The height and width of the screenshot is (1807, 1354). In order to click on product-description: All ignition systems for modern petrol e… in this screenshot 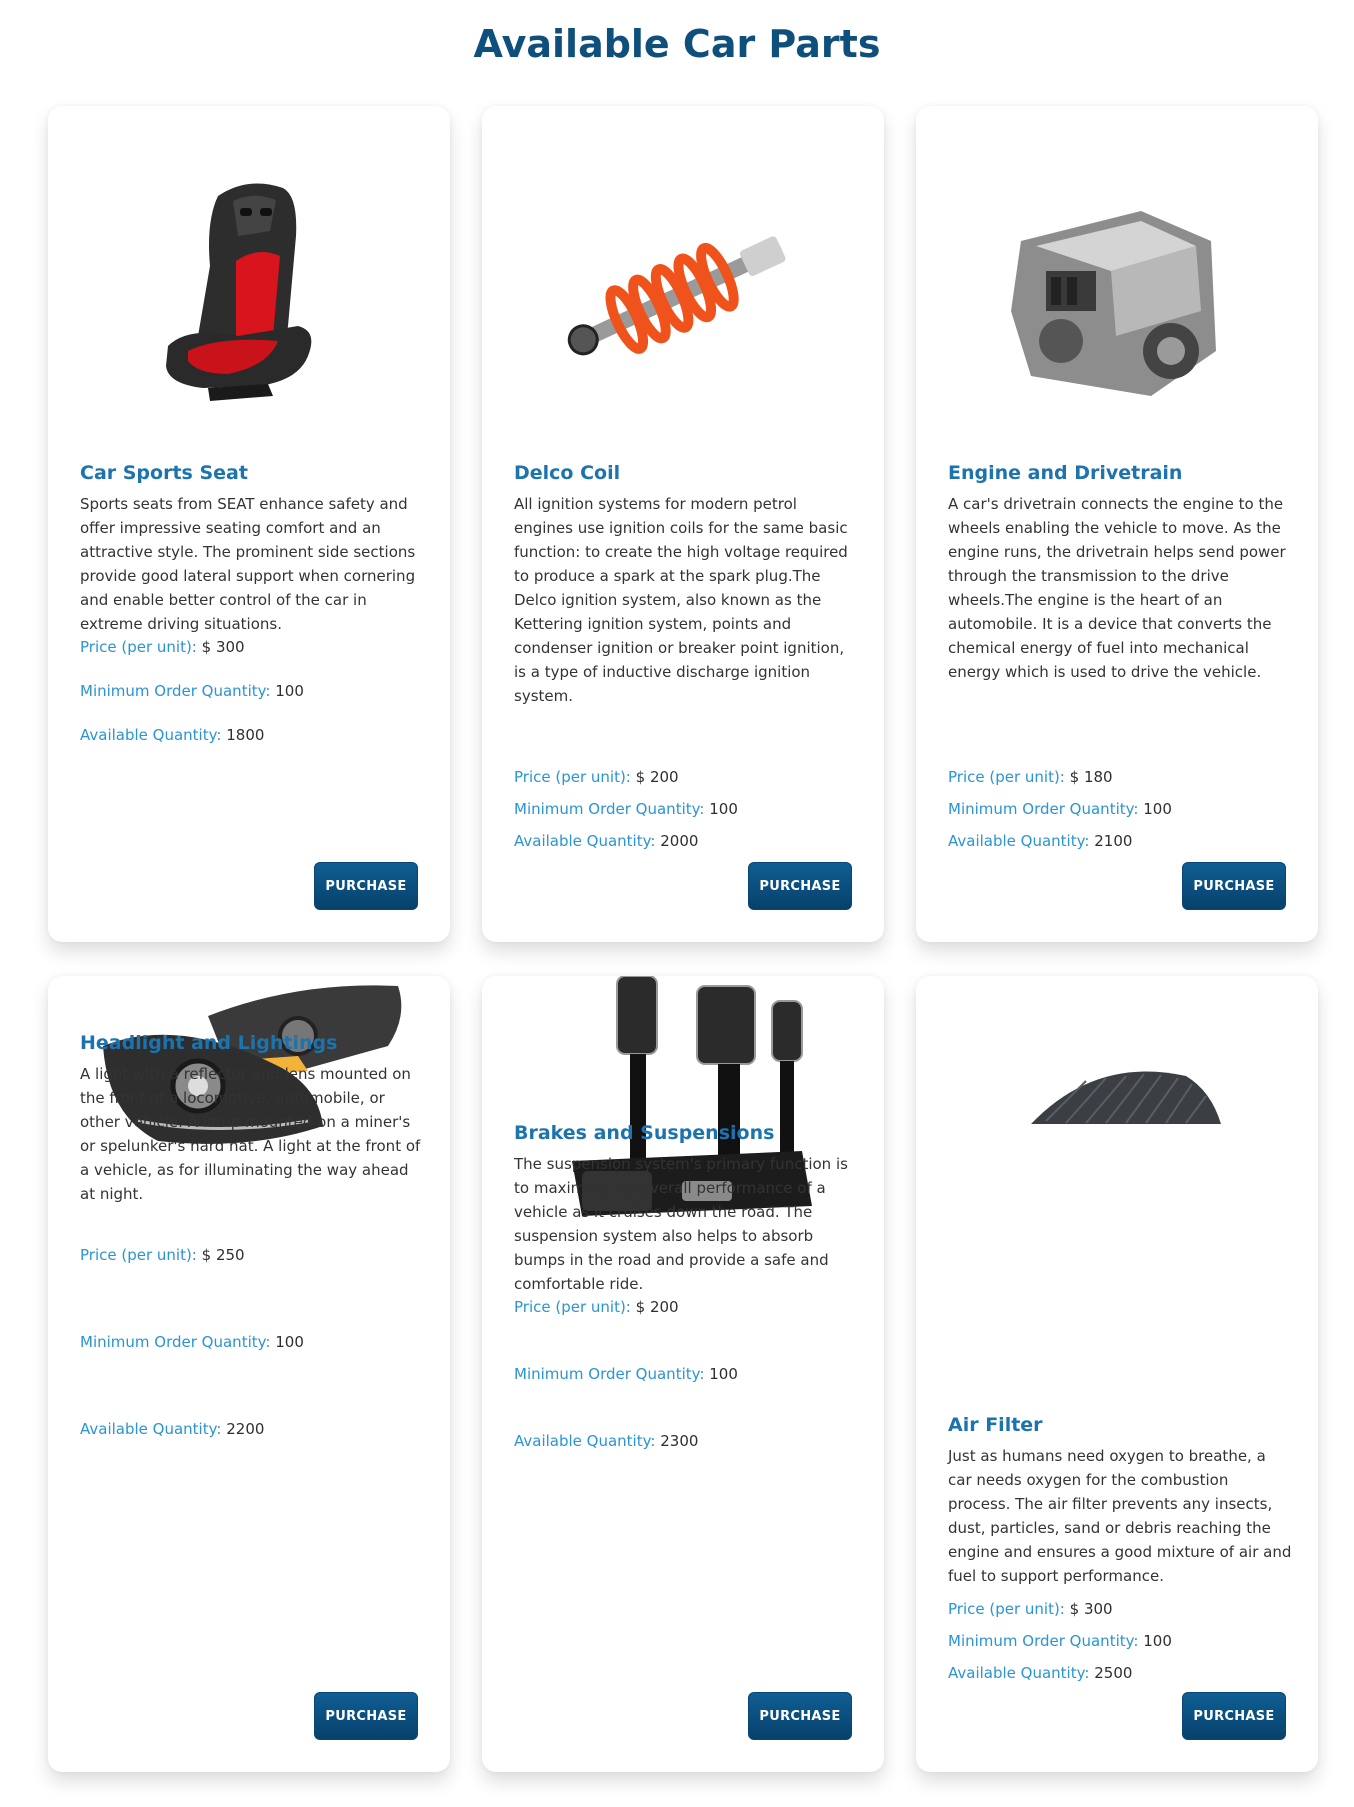, I will do `click(681, 600)`.